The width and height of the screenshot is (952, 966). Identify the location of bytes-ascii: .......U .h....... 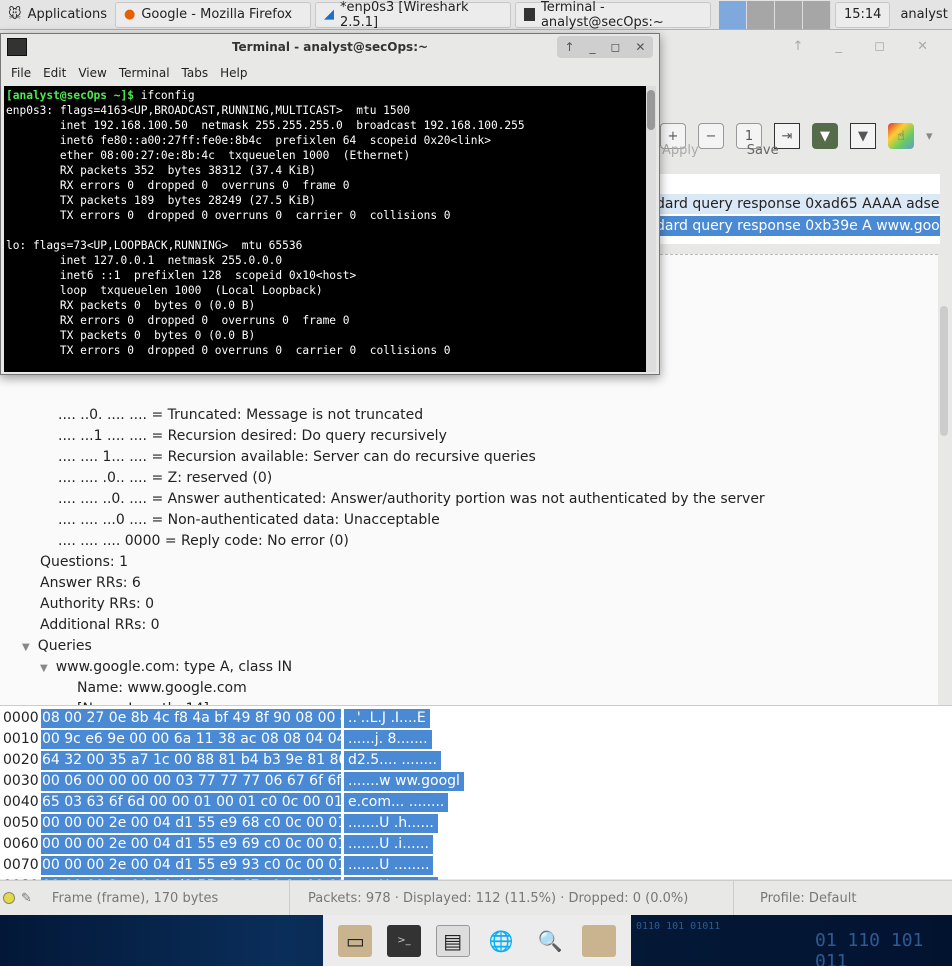
(391, 823).